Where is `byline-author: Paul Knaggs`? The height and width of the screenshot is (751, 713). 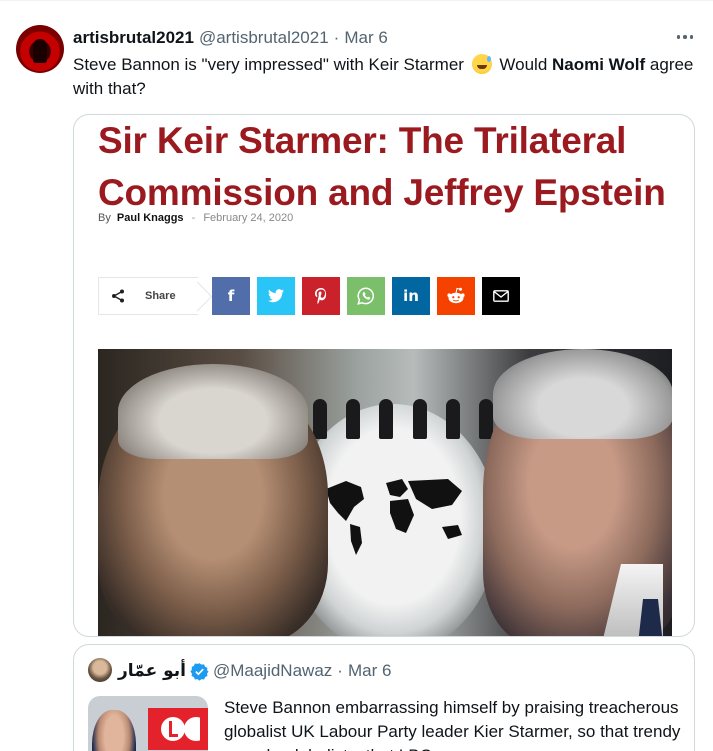
byline-author: Paul Knaggs is located at coordinates (150, 218).